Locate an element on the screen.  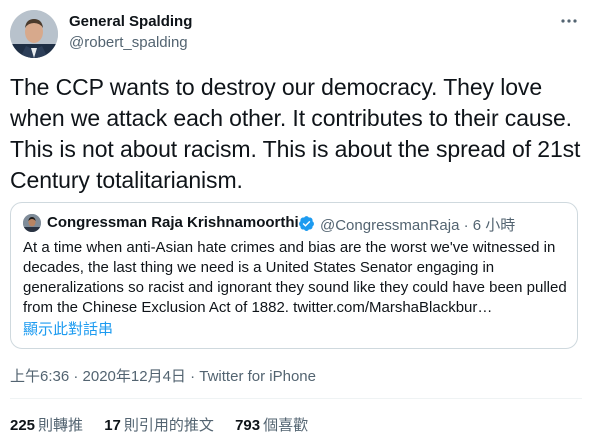
author-names: General Spalding @robert_spalding is located at coordinates (130, 32).